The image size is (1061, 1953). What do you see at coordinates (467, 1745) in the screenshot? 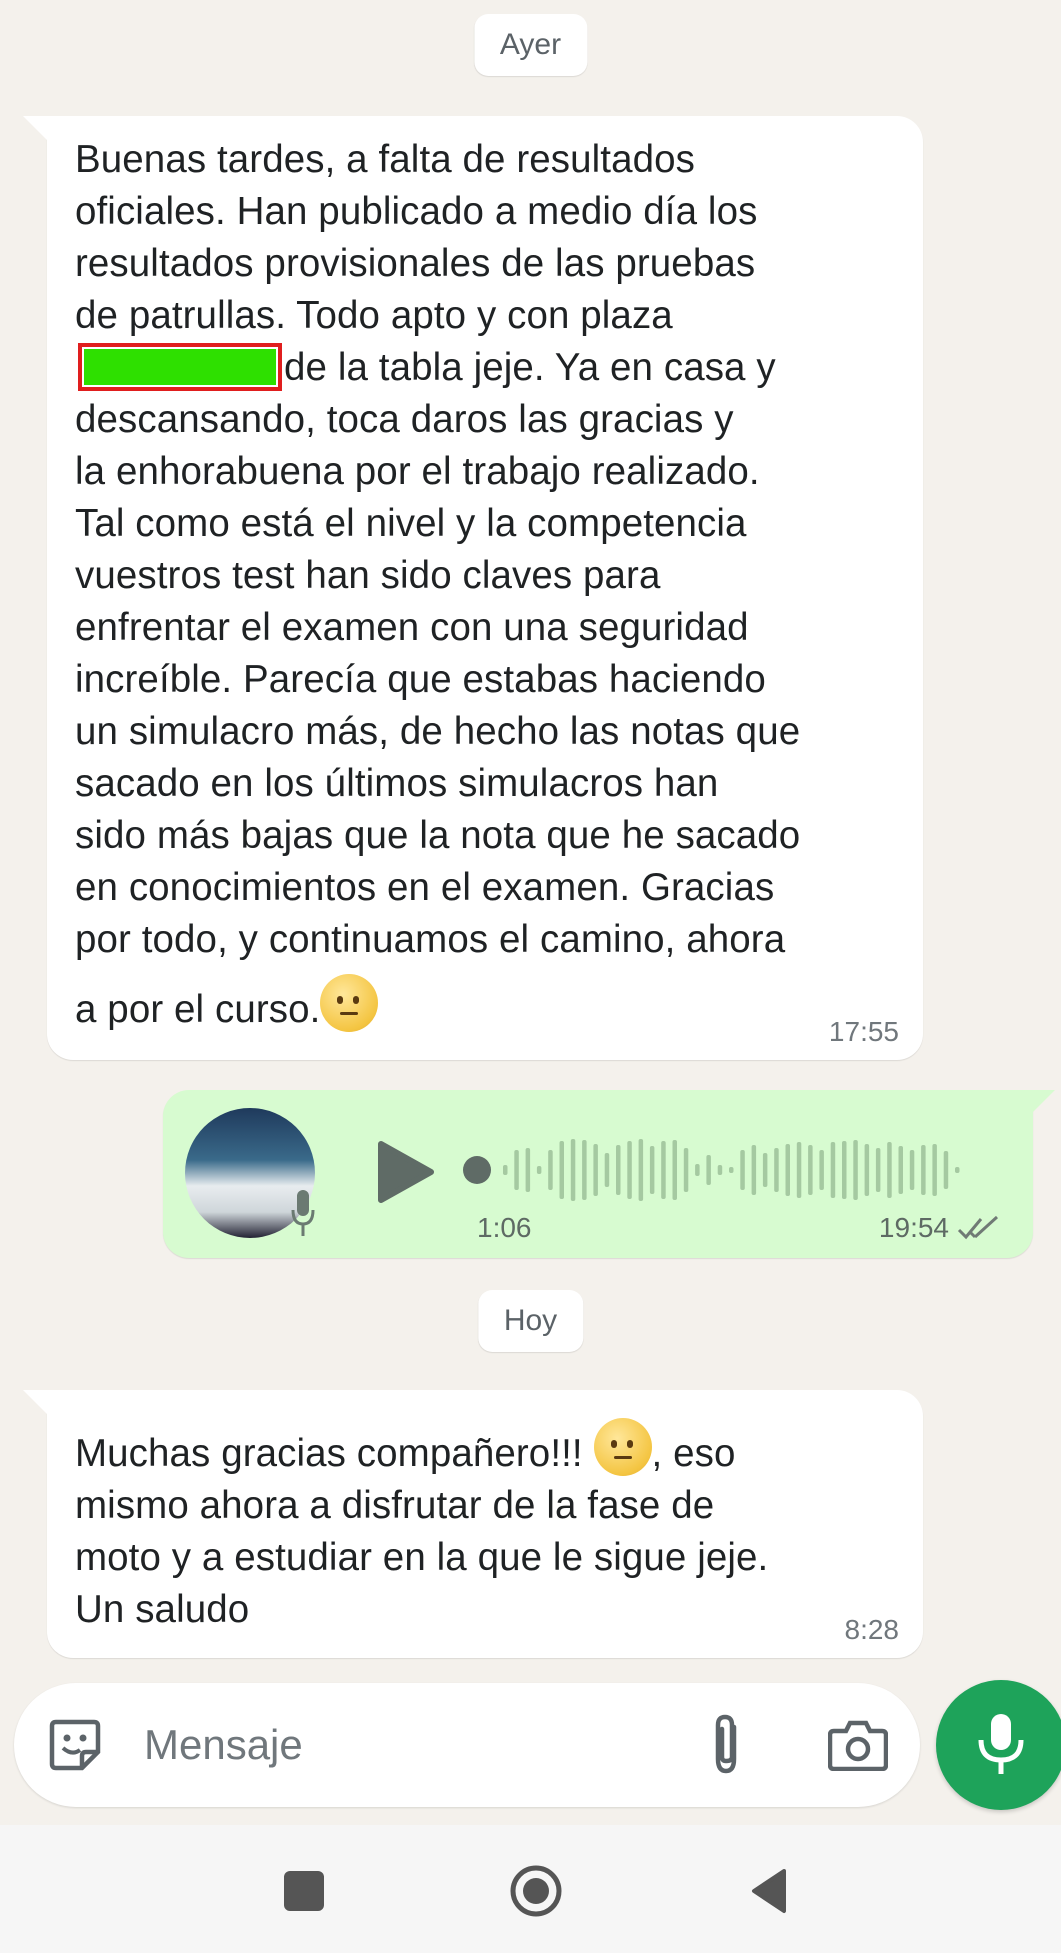
I see `message-composer: Mensaje` at bounding box center [467, 1745].